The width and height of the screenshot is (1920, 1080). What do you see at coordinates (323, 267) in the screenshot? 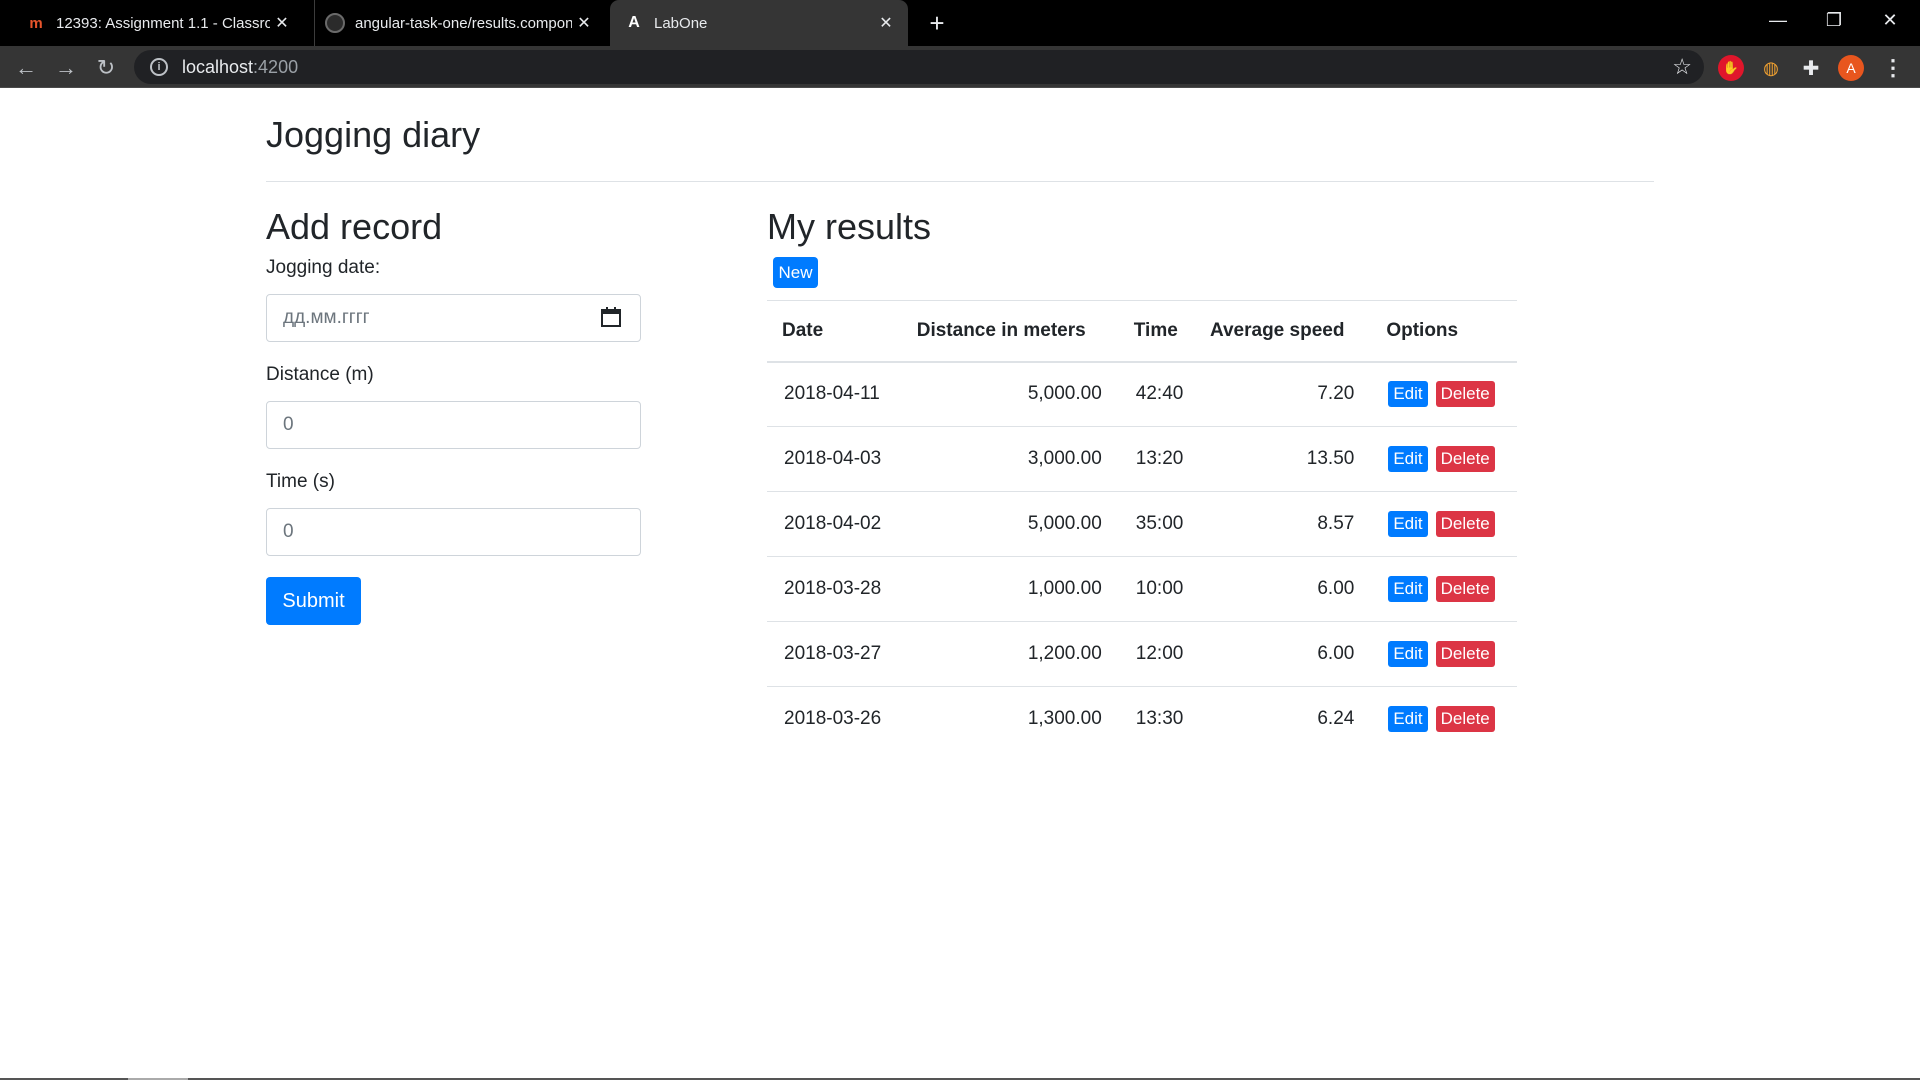
I see `jogging-date-label: Jogging date:` at bounding box center [323, 267].